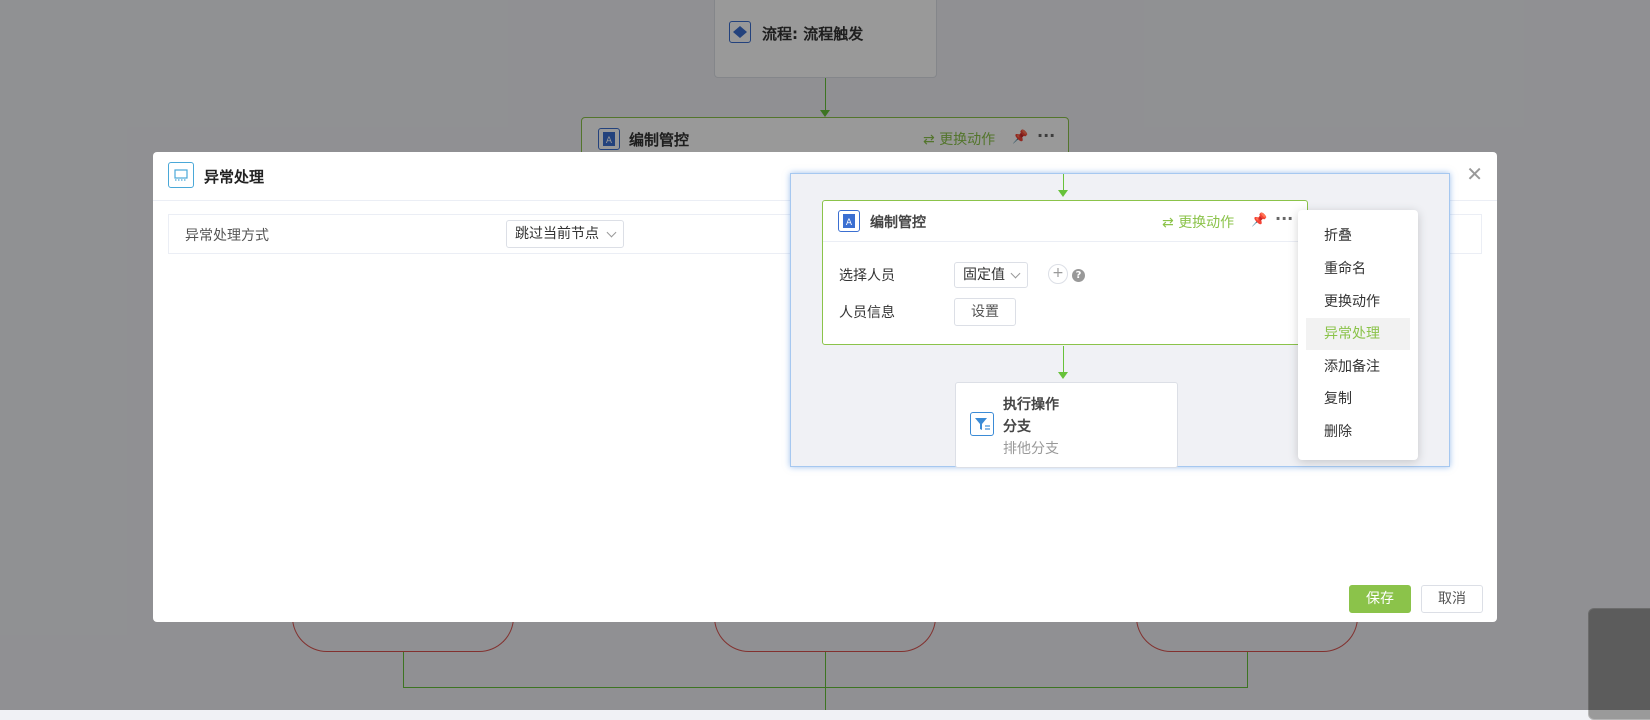  Describe the element at coordinates (1358, 302) in the screenshot. I see `menu-item-change-action: 更换动作` at that location.